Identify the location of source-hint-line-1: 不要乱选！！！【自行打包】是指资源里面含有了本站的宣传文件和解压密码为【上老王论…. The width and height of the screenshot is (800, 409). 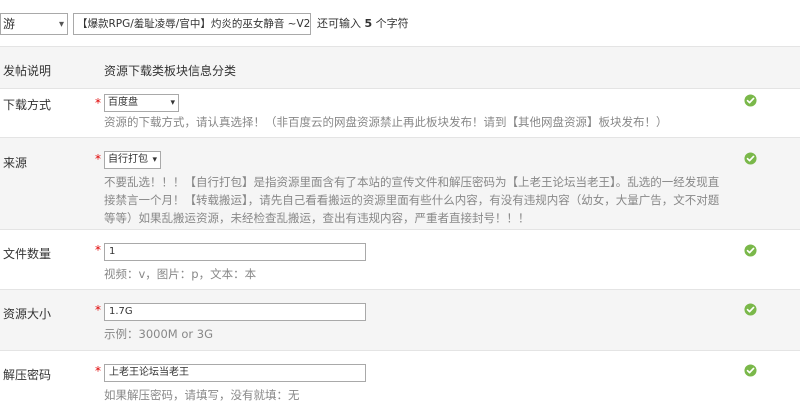
(412, 182).